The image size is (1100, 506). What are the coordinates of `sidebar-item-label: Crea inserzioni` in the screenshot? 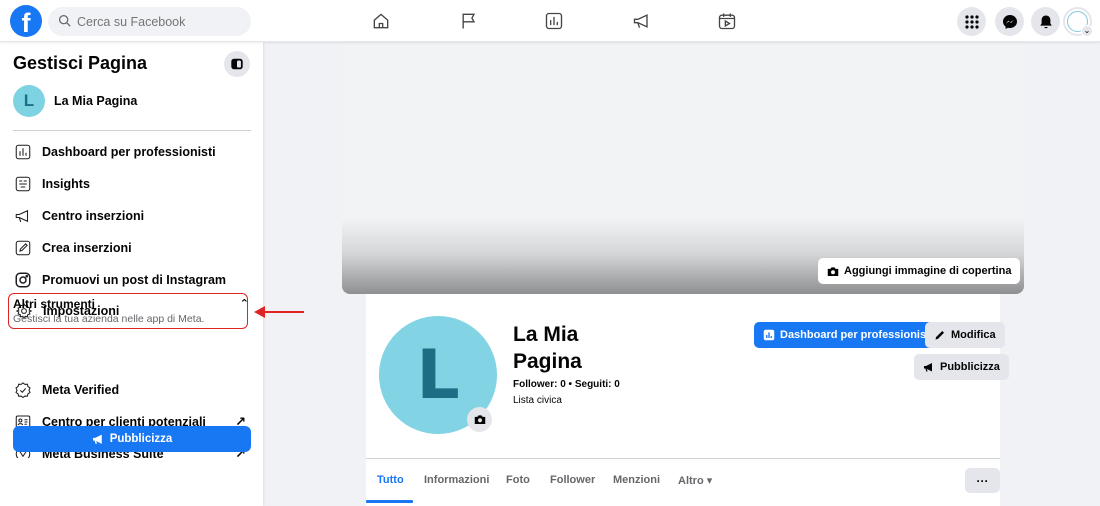 It's located at (87, 247).